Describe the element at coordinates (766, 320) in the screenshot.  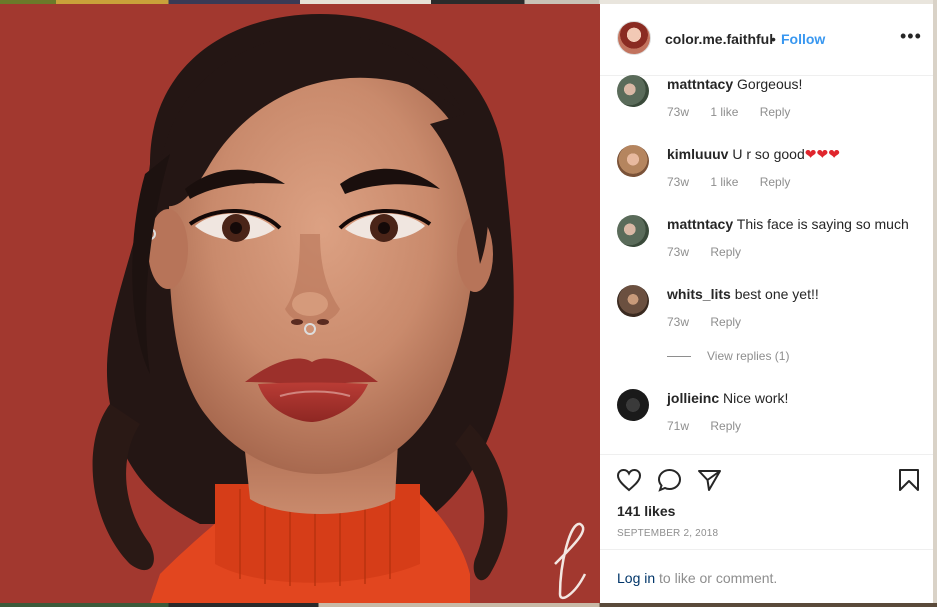
I see `comment-item: whits_lits best one yet!! 73w Reply` at that location.